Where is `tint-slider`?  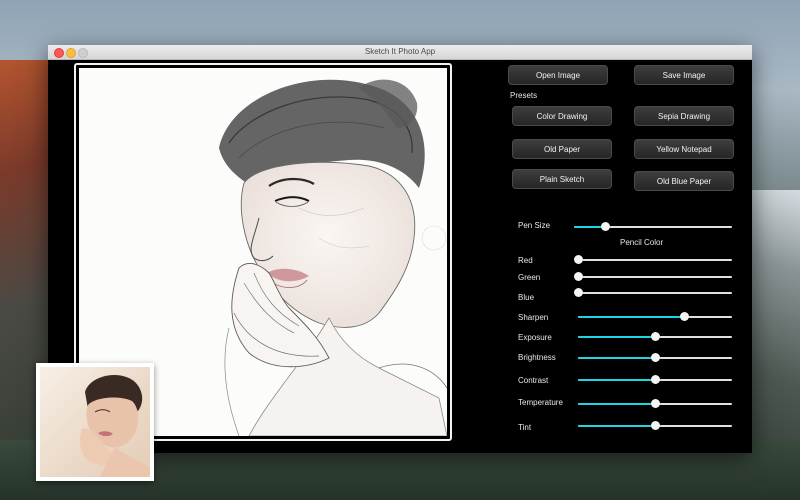
tint-slider is located at coordinates (655, 426).